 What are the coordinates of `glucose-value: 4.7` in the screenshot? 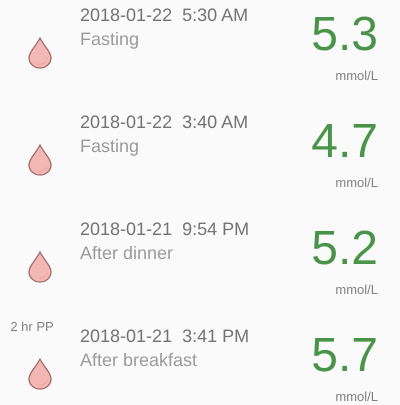 It's located at (344, 142).